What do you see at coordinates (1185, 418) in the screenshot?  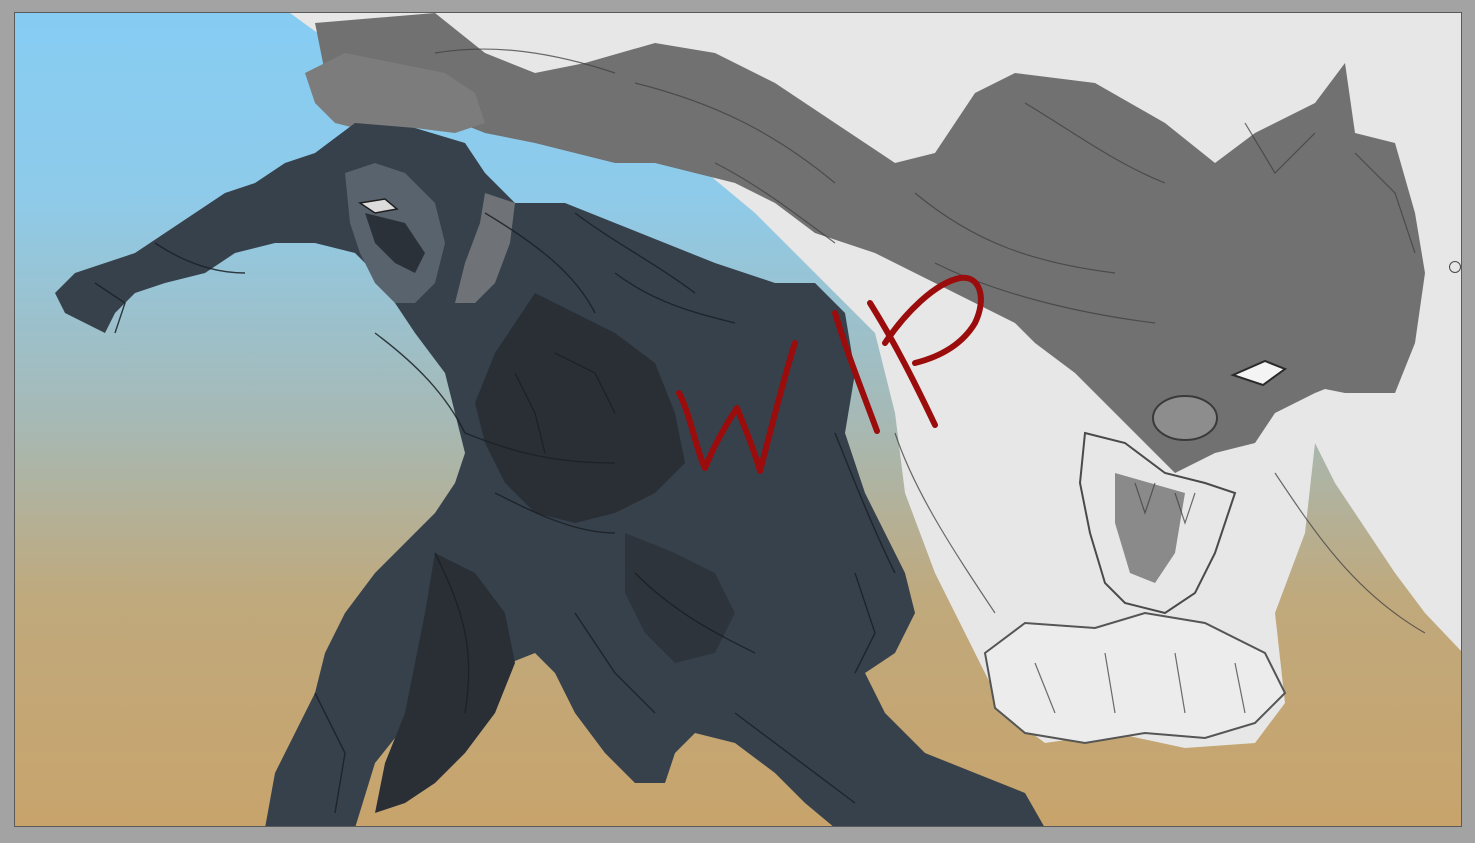 I see `wolf-nose` at bounding box center [1185, 418].